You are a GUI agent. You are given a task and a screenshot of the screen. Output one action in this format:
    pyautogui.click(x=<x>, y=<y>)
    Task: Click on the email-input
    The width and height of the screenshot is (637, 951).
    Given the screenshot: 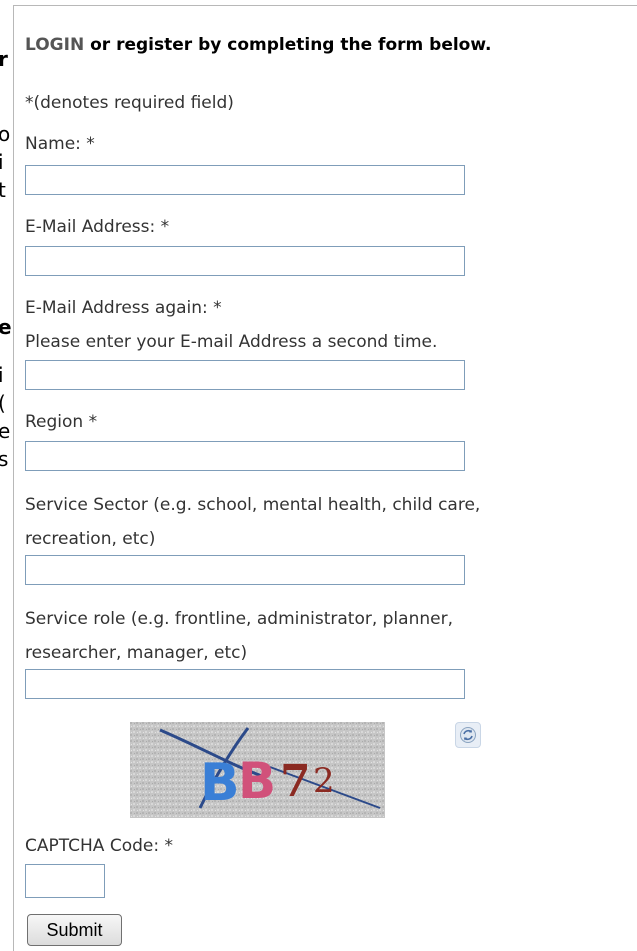 What is the action you would take?
    pyautogui.click(x=245, y=261)
    